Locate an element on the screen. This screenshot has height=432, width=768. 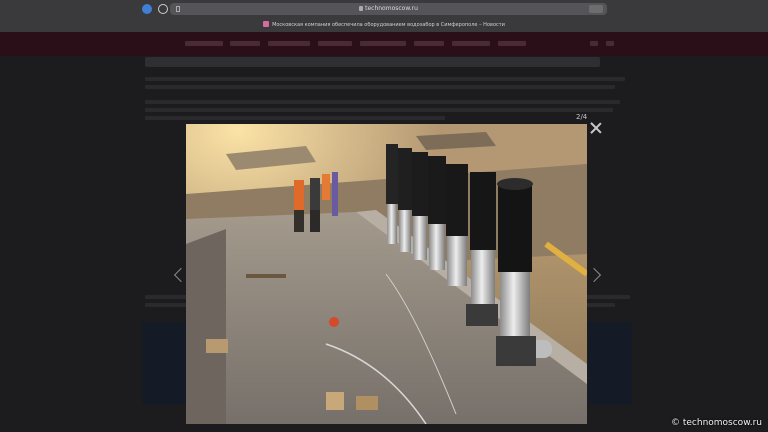
shield-icon is located at coordinates (147, 9).